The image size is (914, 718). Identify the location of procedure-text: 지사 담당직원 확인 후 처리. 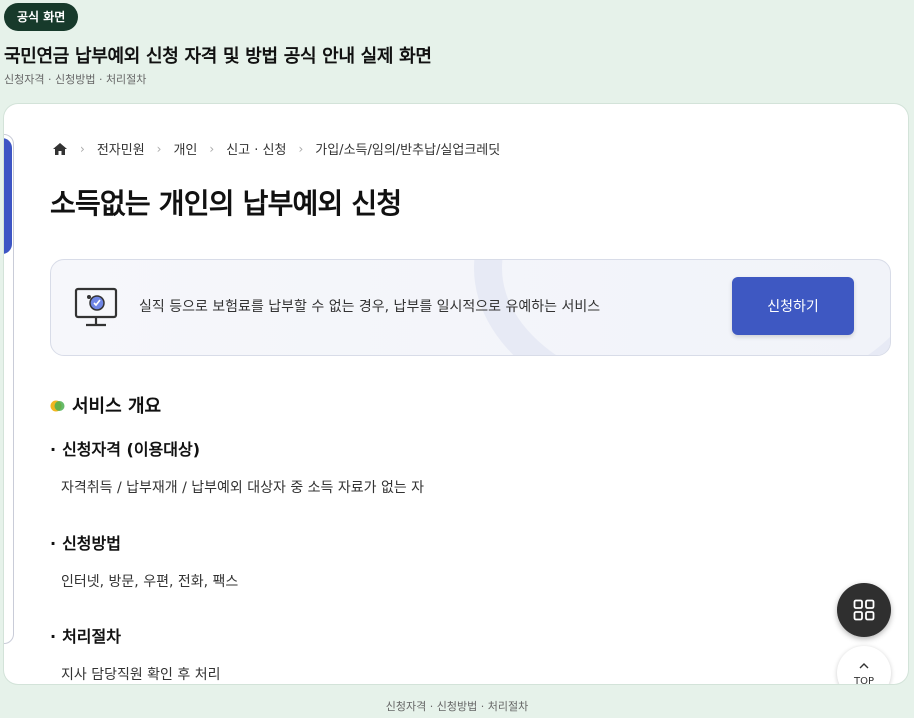
(141, 675).